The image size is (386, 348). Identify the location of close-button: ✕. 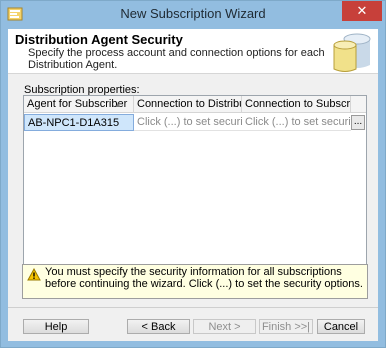
(362, 11).